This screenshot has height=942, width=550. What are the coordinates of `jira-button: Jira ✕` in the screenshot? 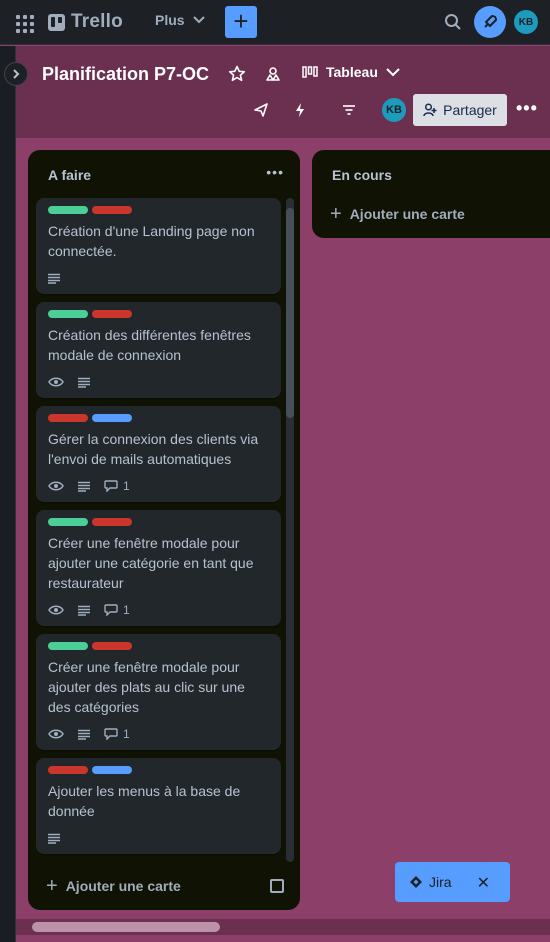 It's located at (452, 882).